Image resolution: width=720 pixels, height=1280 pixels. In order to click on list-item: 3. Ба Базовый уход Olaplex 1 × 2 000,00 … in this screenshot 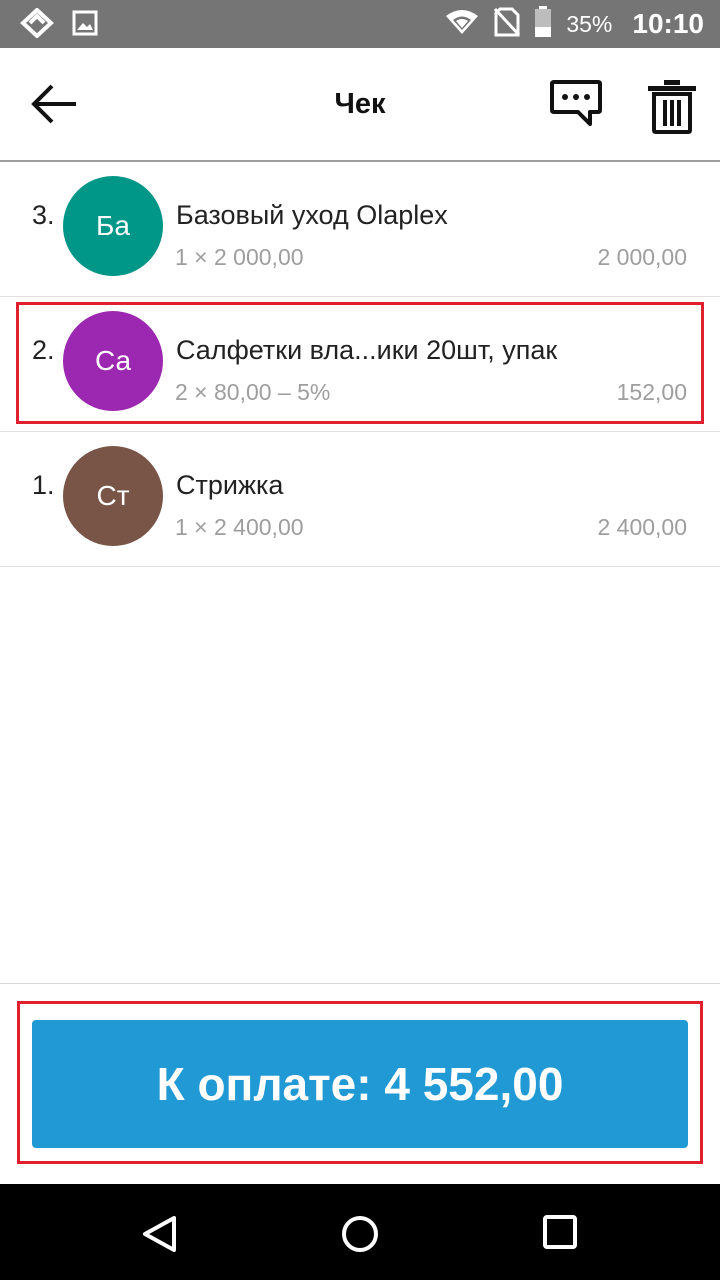, I will do `click(360, 229)`.